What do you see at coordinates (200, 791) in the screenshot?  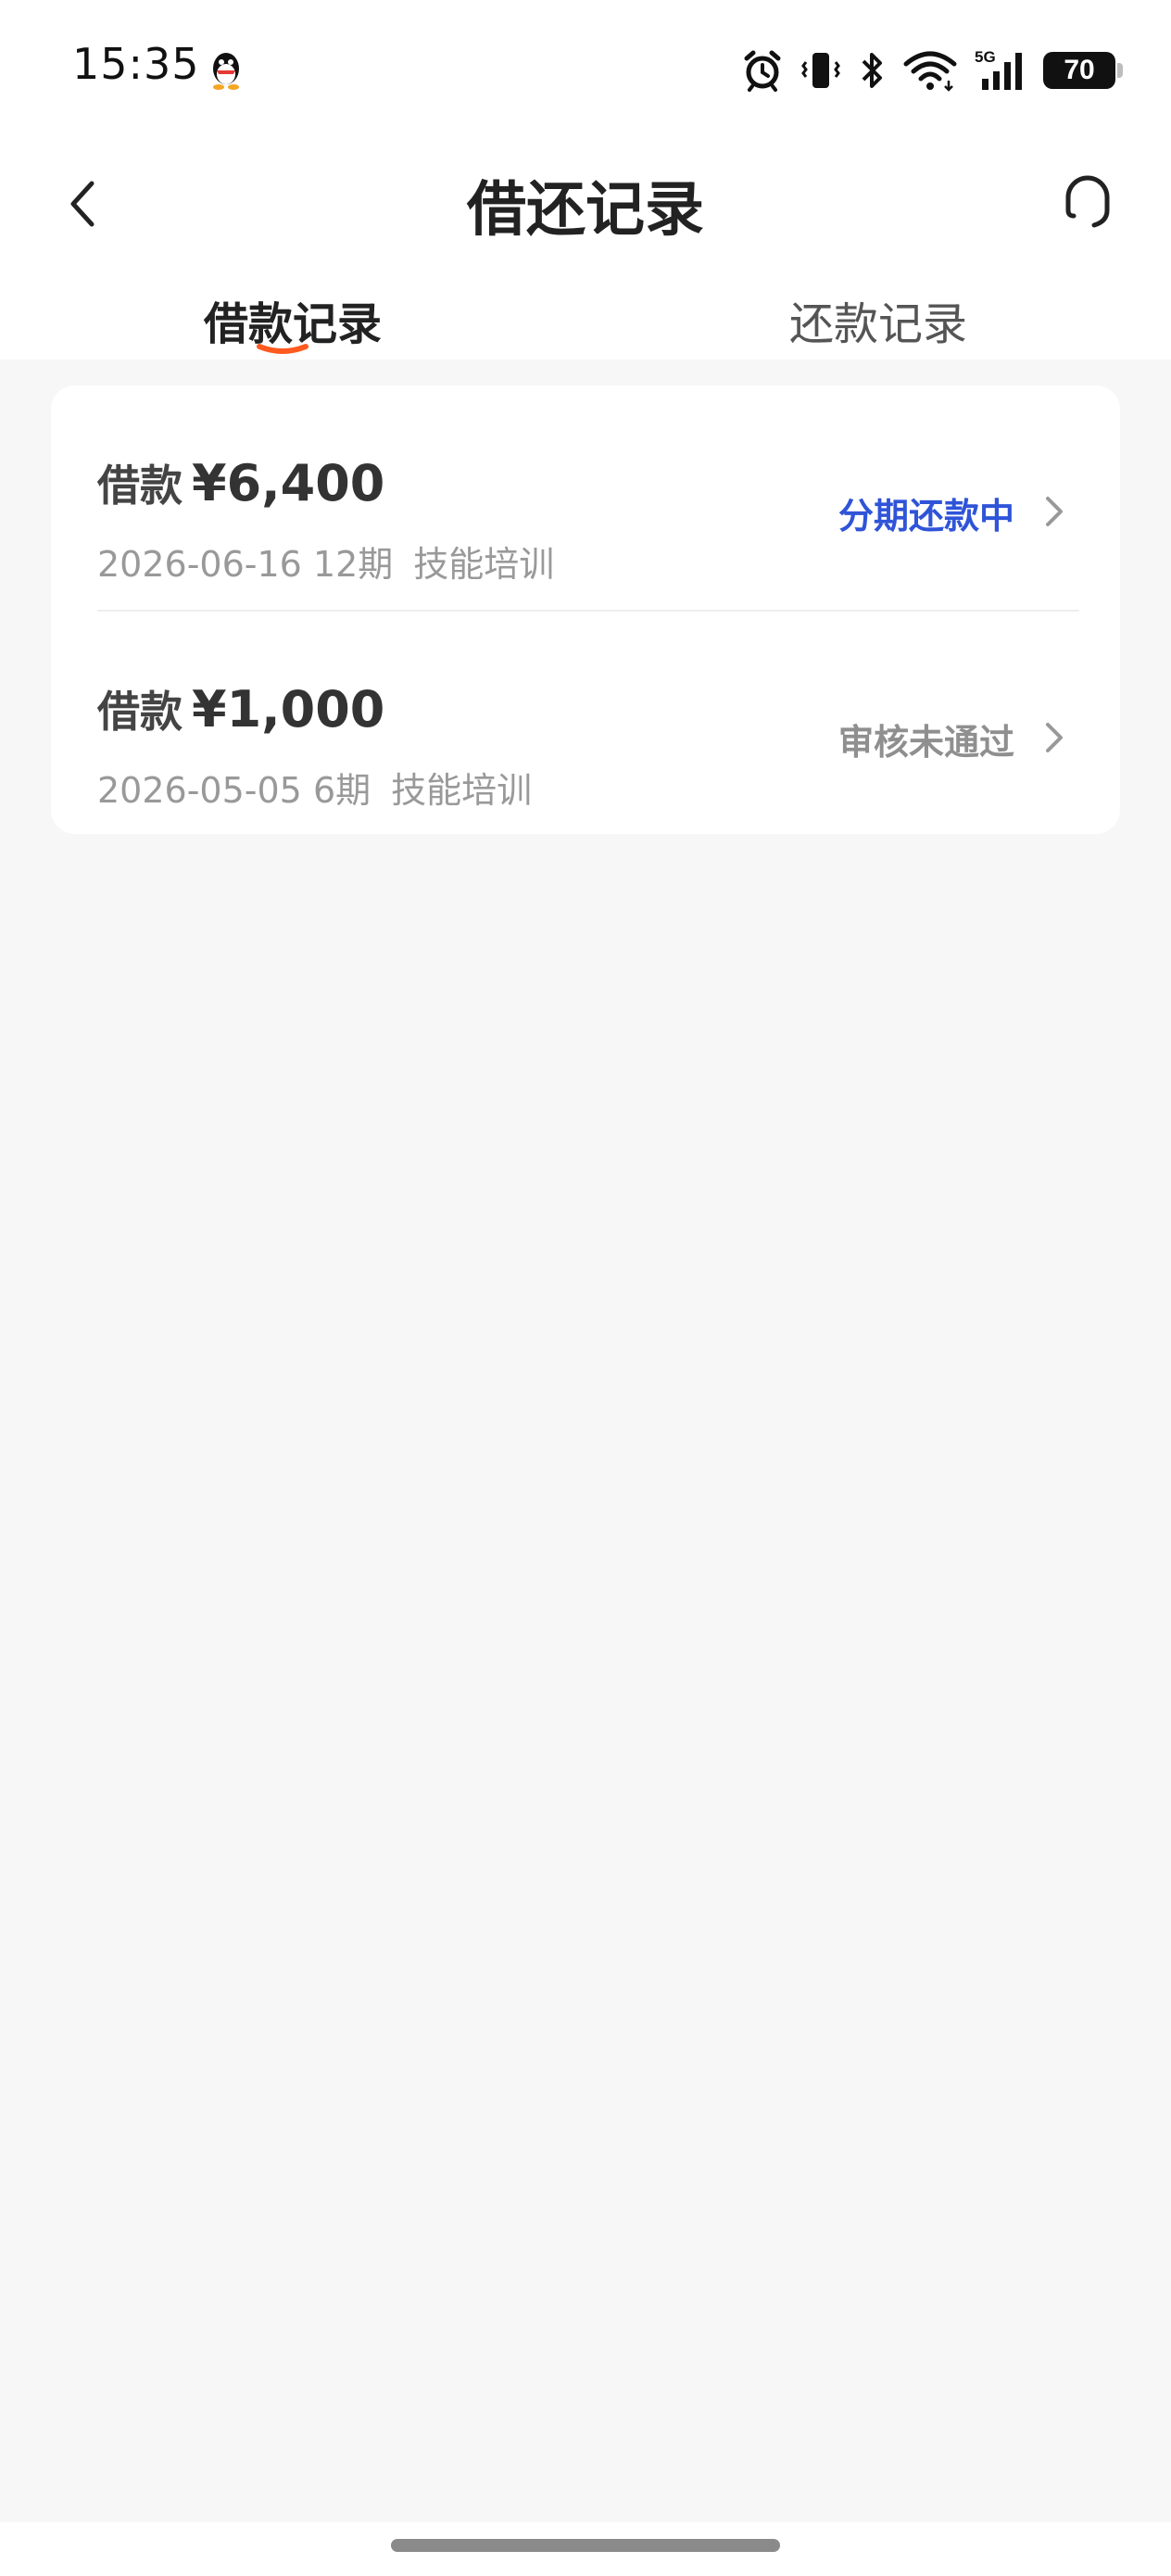 I see `loan-date: 2026-05-05` at bounding box center [200, 791].